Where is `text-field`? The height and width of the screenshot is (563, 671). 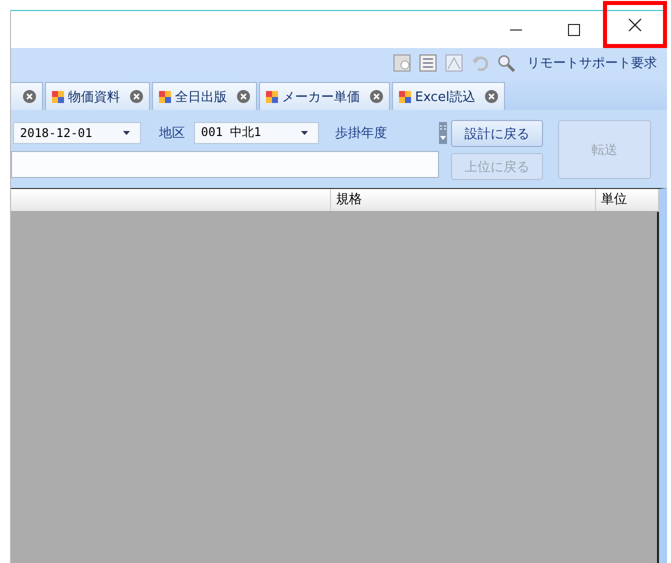
text-field is located at coordinates (225, 164).